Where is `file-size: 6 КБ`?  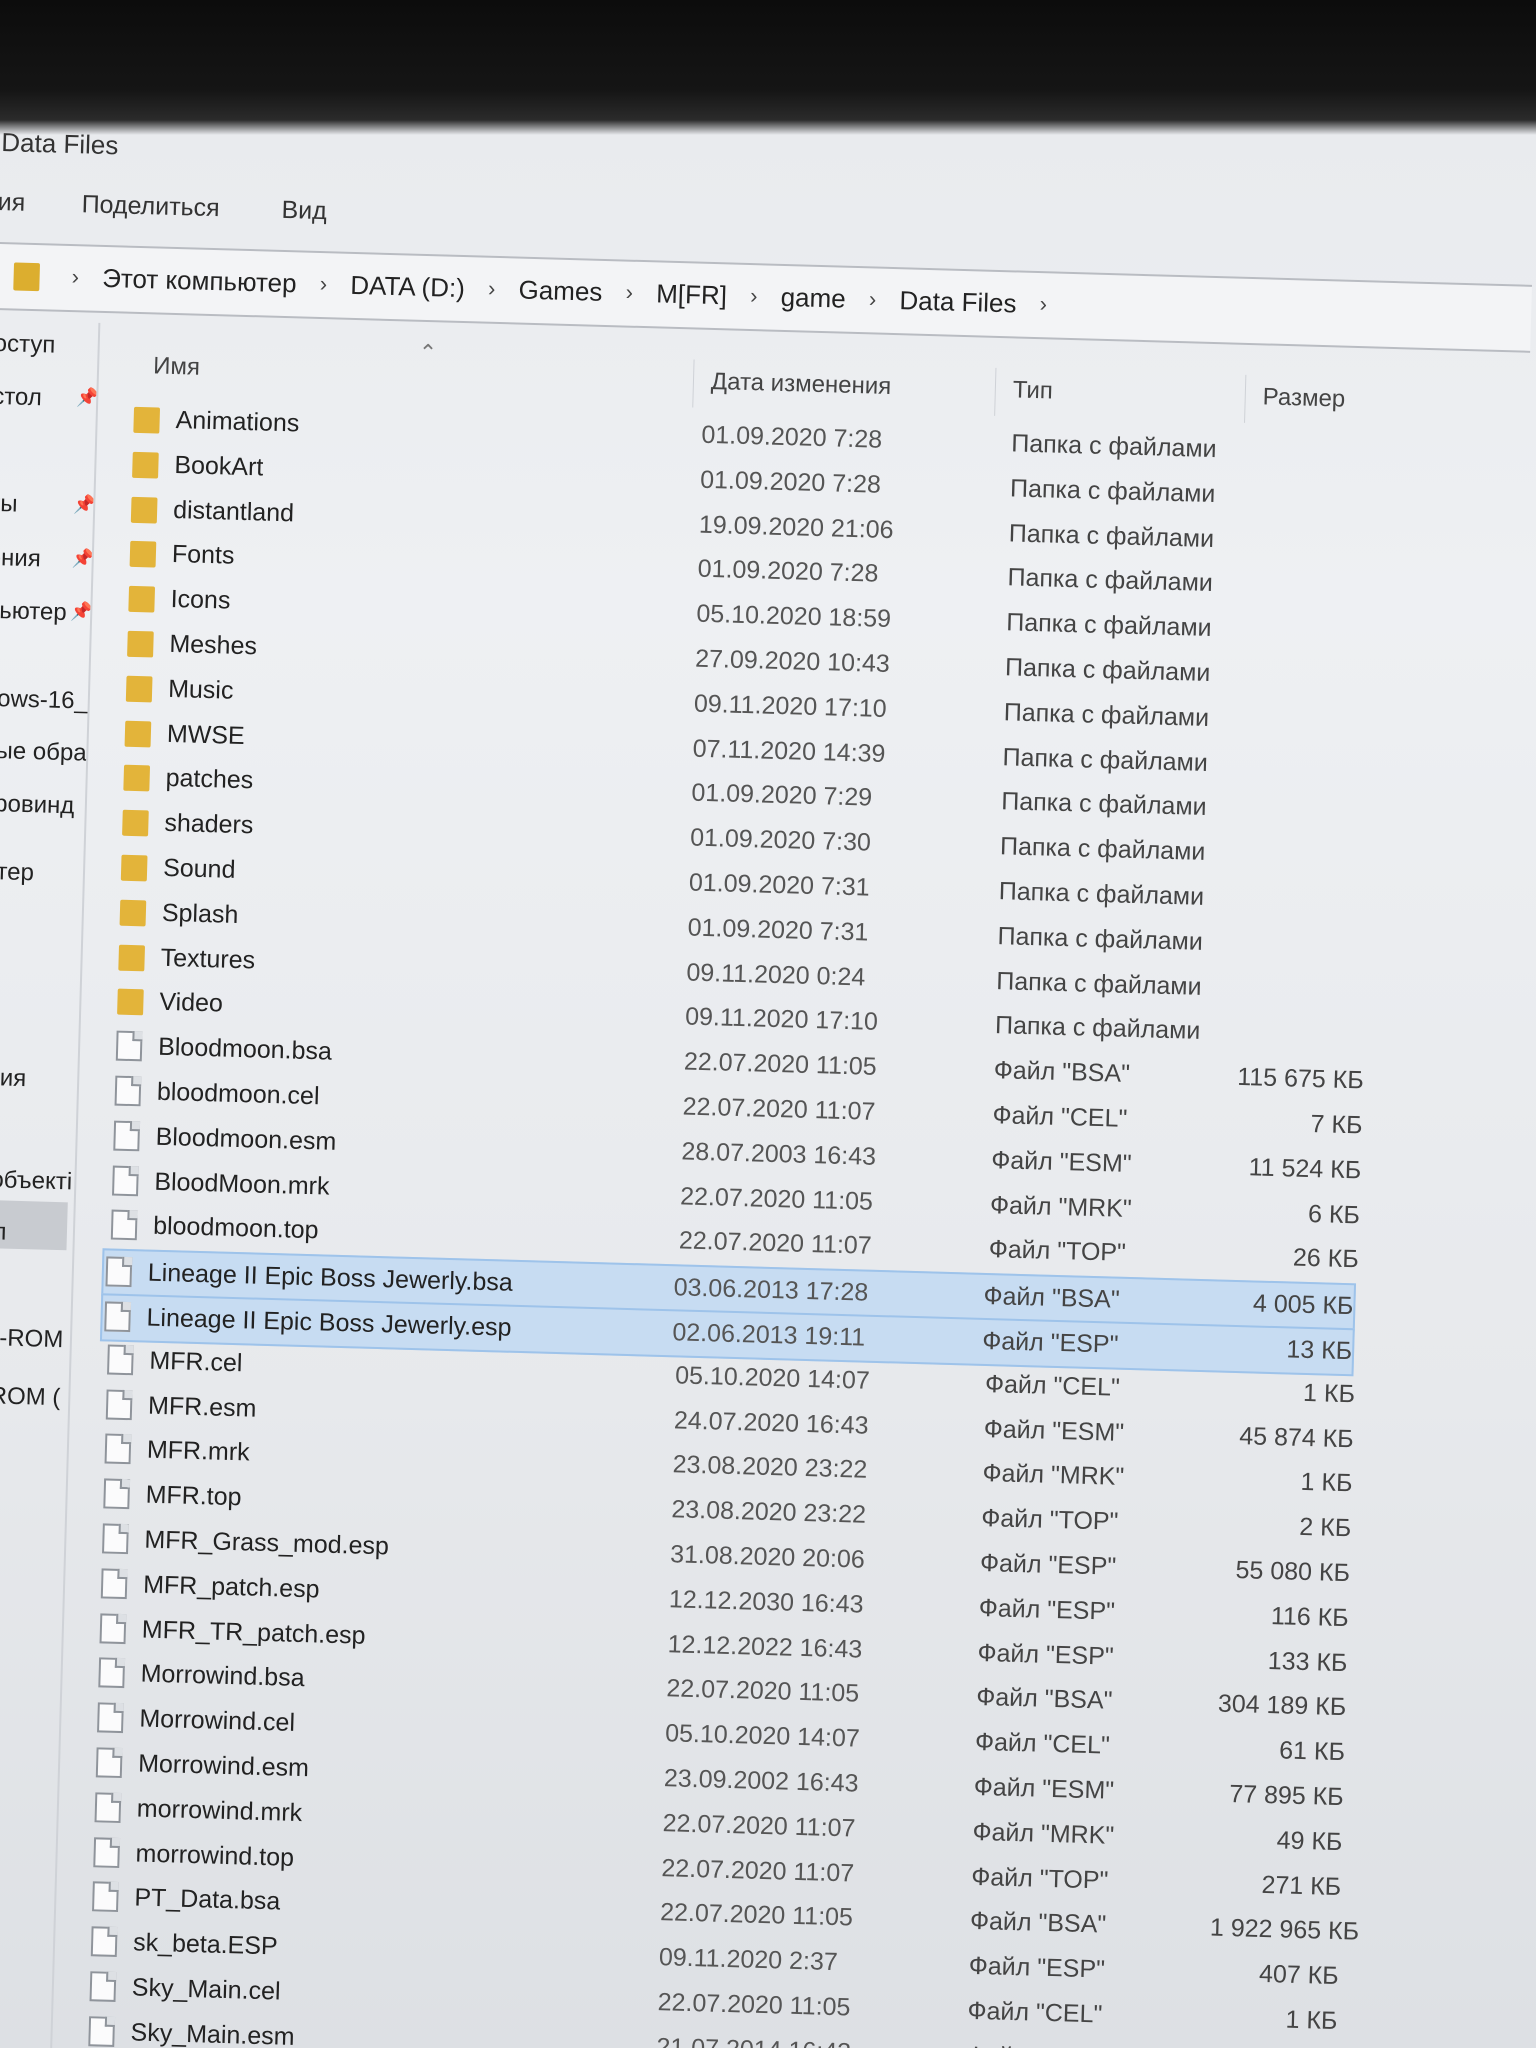 file-size: 6 КБ is located at coordinates (1334, 1214).